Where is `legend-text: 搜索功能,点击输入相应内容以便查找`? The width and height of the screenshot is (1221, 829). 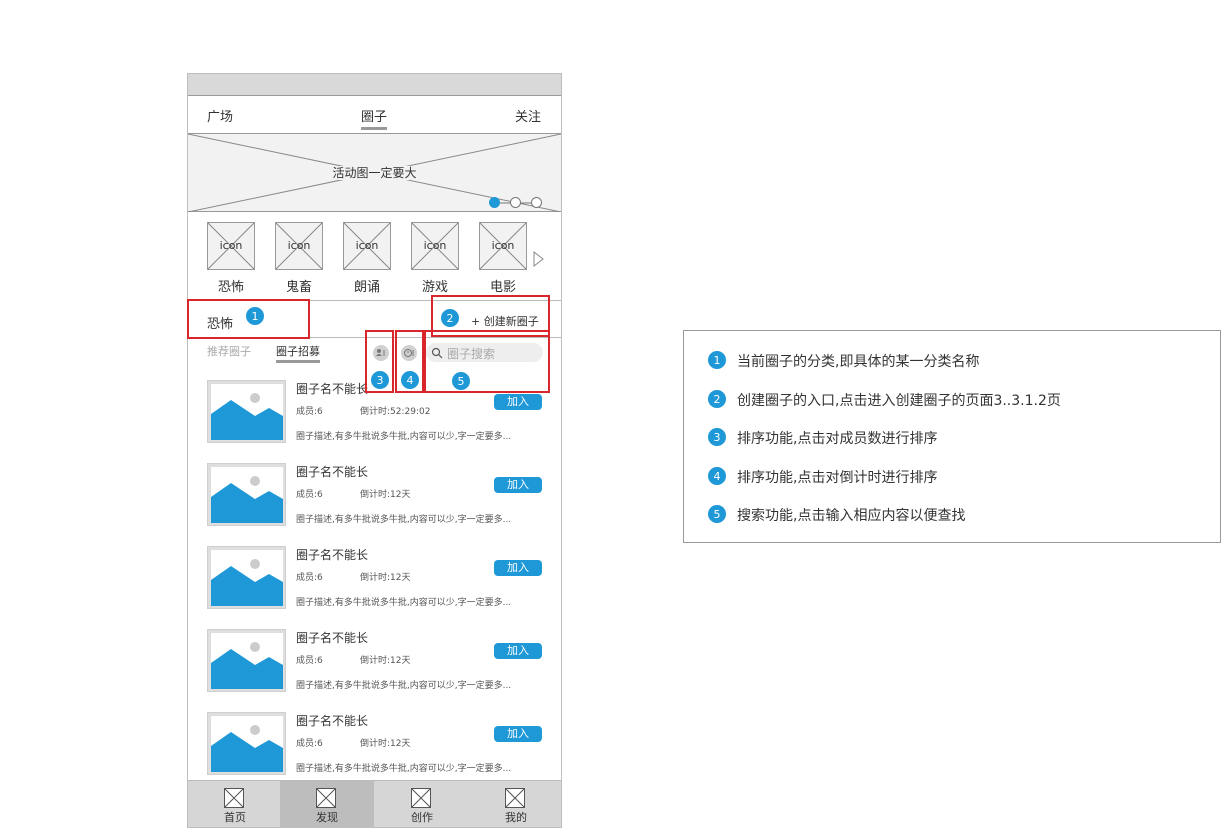 legend-text: 搜索功能,点击输入相应内容以便查找 is located at coordinates (851, 516).